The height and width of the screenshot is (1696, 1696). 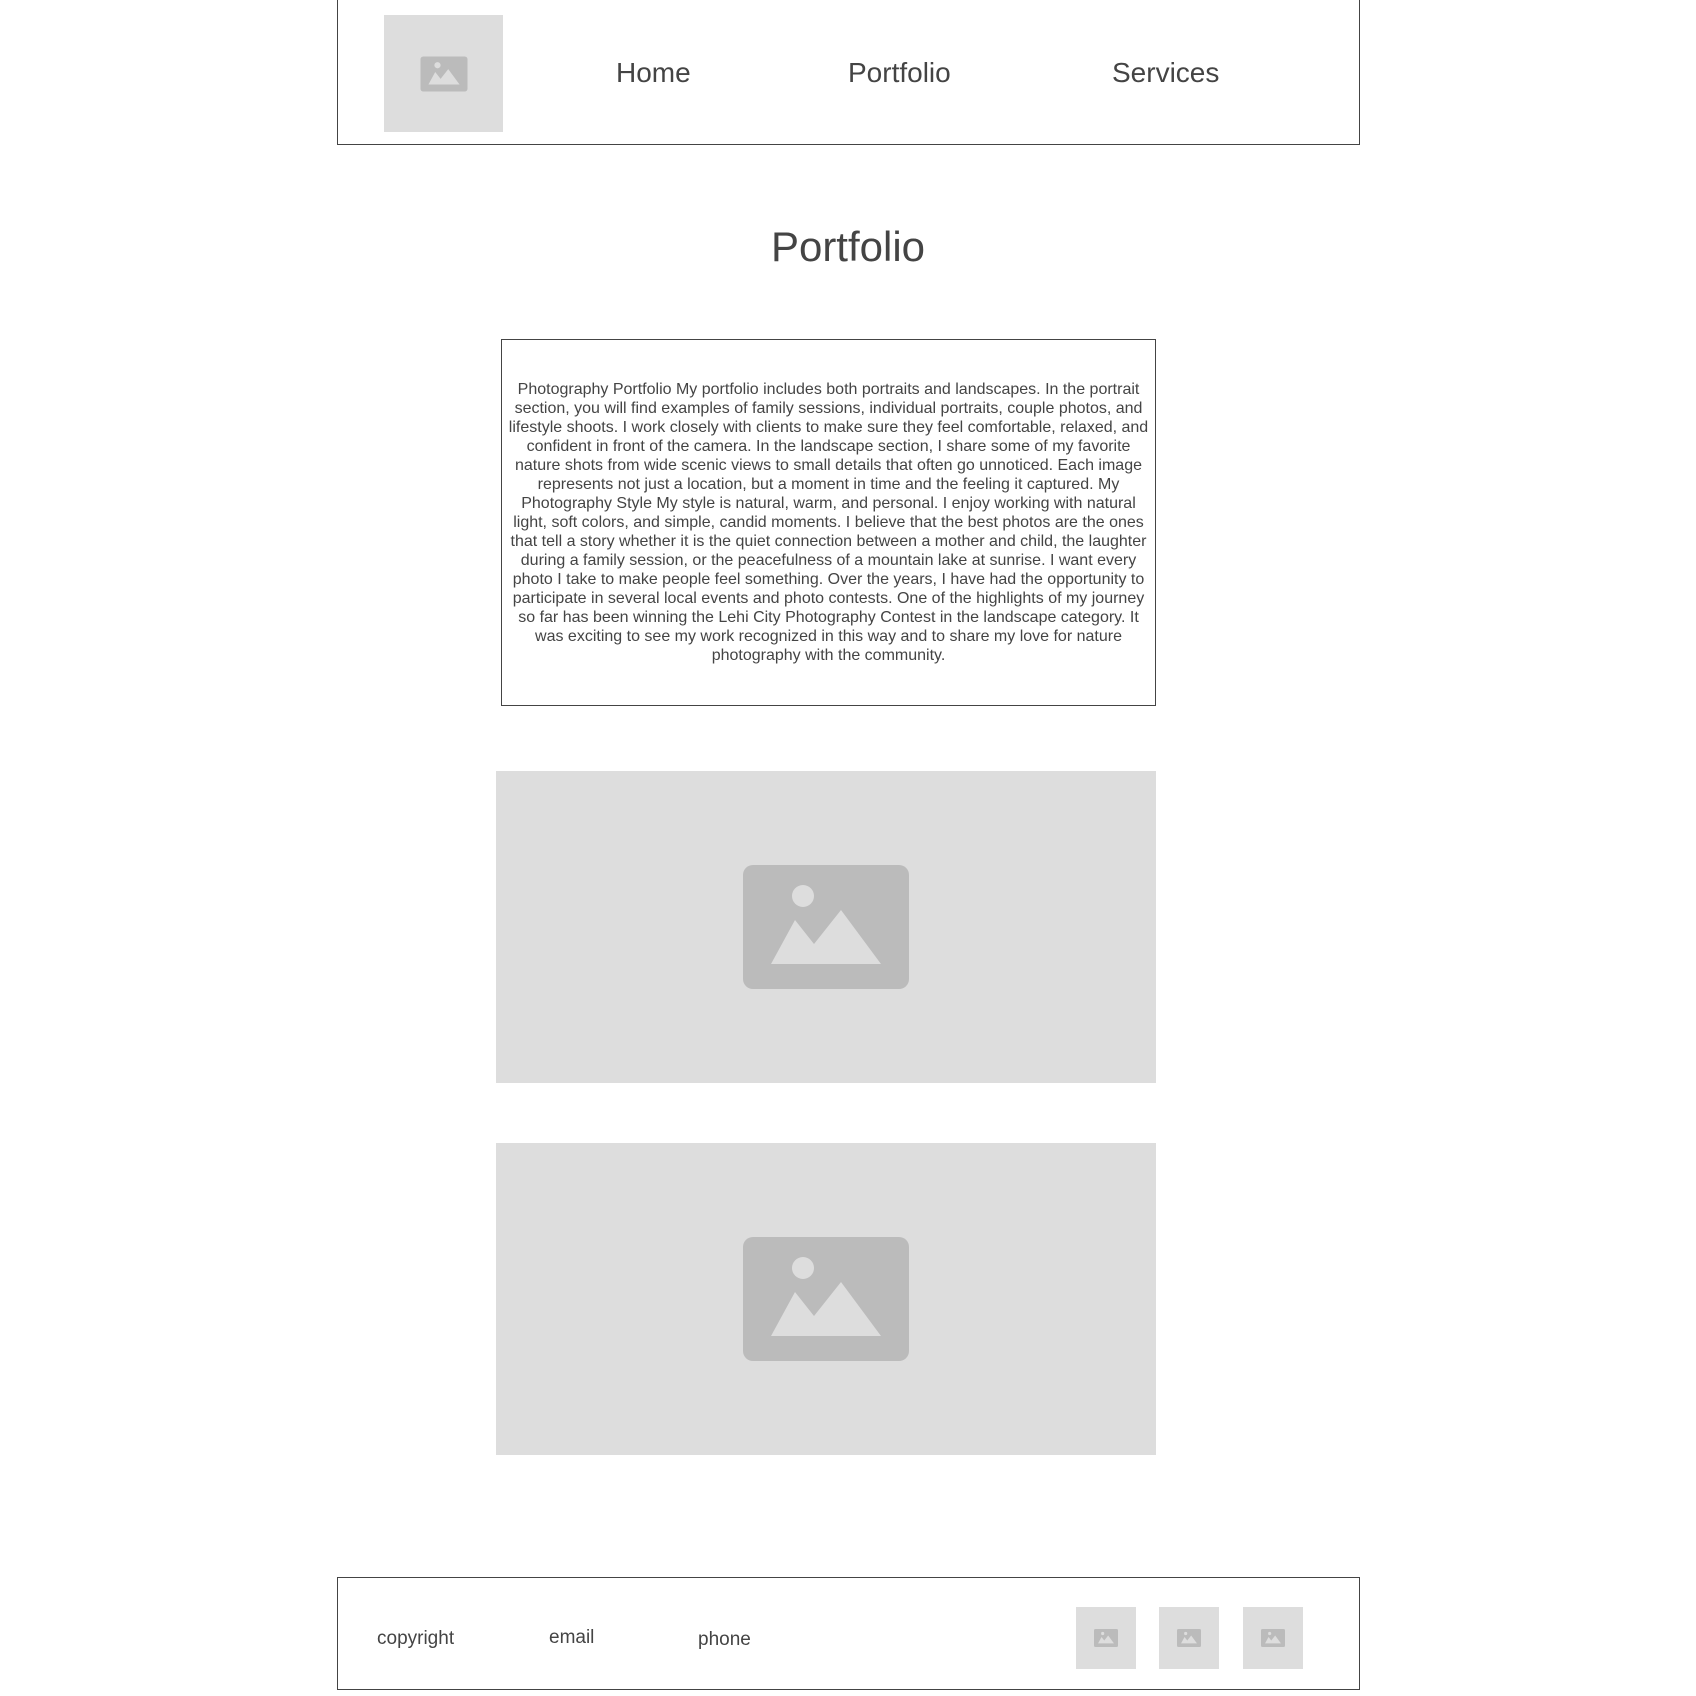 I want to click on nav-services: Services, so click(x=1165, y=73).